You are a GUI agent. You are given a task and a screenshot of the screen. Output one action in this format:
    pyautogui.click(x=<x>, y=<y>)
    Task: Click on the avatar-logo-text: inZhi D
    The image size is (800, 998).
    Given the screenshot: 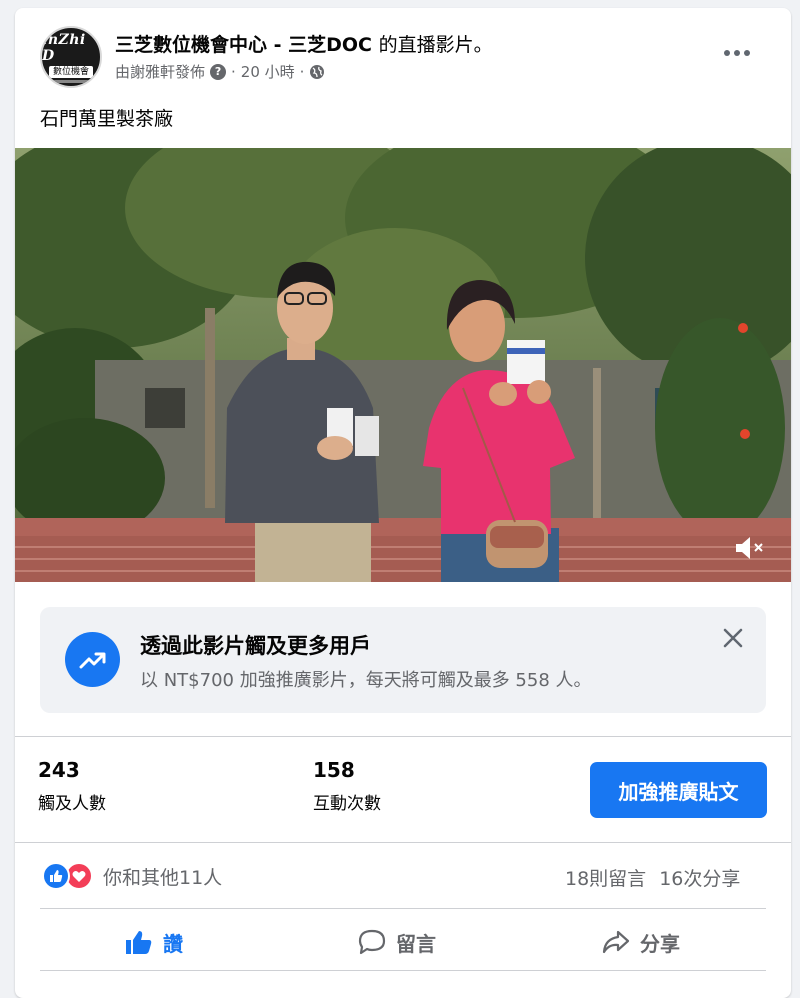 What is the action you would take?
    pyautogui.click(x=64, y=47)
    